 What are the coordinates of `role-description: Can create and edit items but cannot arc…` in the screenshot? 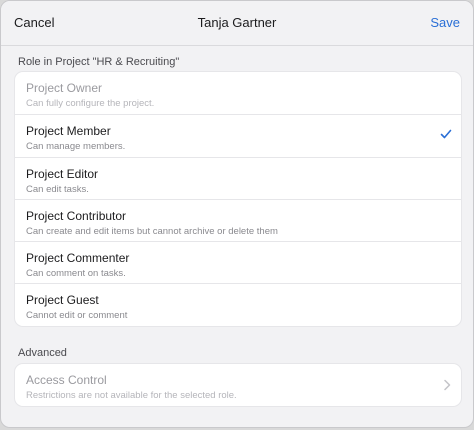 It's located at (152, 231).